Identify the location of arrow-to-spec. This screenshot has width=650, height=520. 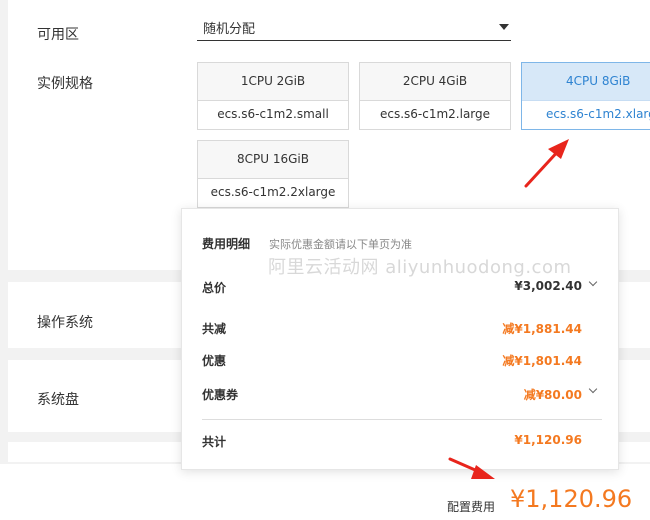
(546, 163).